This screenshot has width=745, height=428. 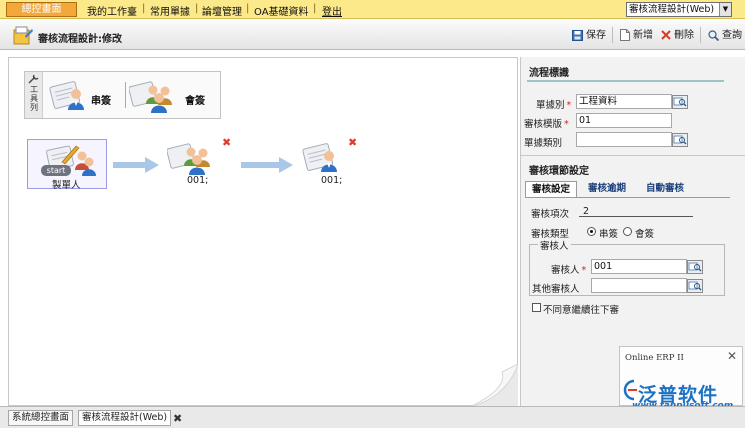 I want to click on disagree-continue-checkbox, so click(x=536, y=307).